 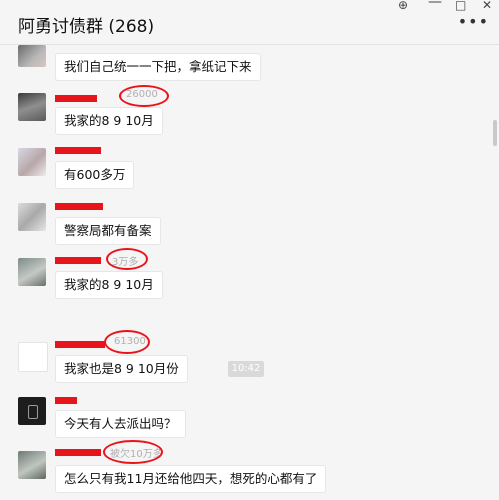 What do you see at coordinates (249, 22) in the screenshot?
I see `title-bar: 阿勇讨债群 (268) ⊕ — □ ✕ •••` at bounding box center [249, 22].